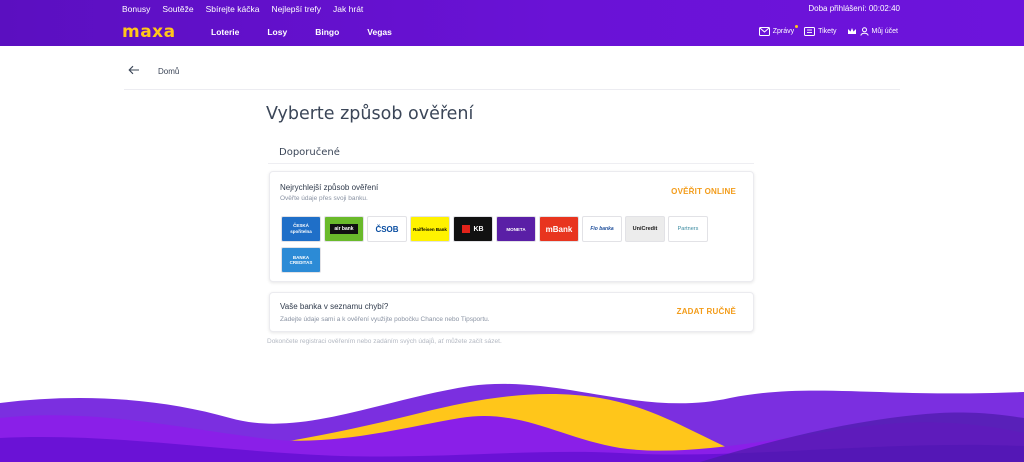 The width and height of the screenshot is (1024, 462). Describe the element at coordinates (884, 31) in the screenshot. I see `account-label: Můj účet` at that location.